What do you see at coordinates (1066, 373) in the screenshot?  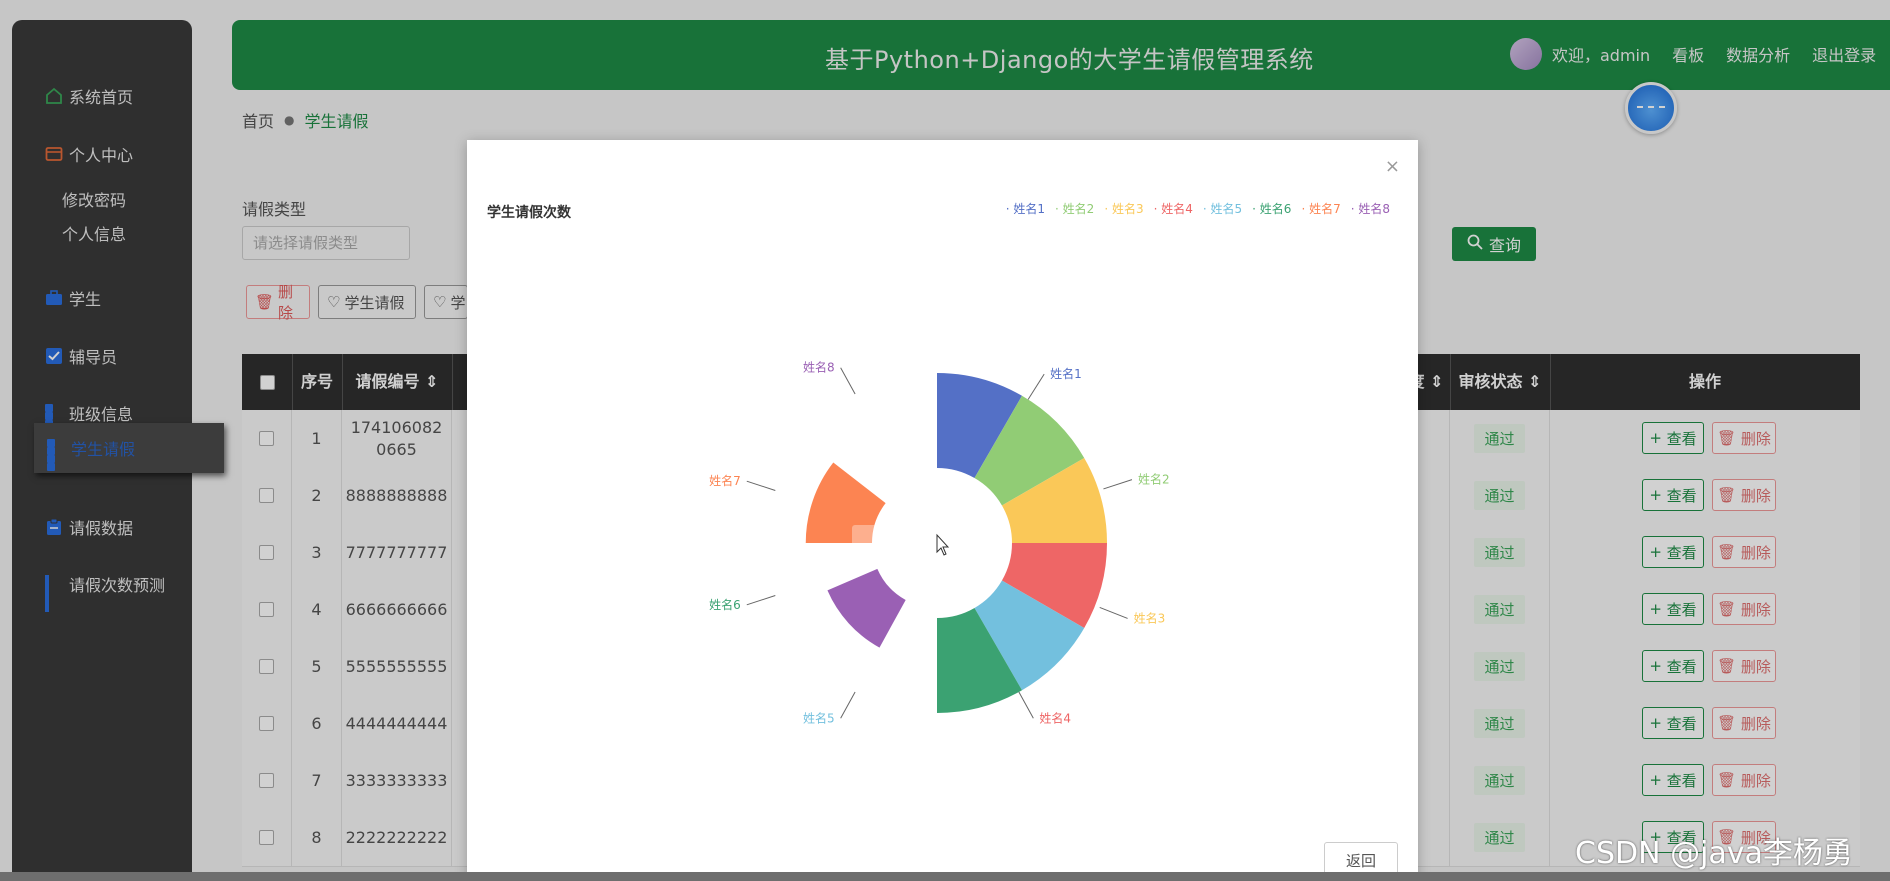 I see `chart-slice-label: 姓名1` at bounding box center [1066, 373].